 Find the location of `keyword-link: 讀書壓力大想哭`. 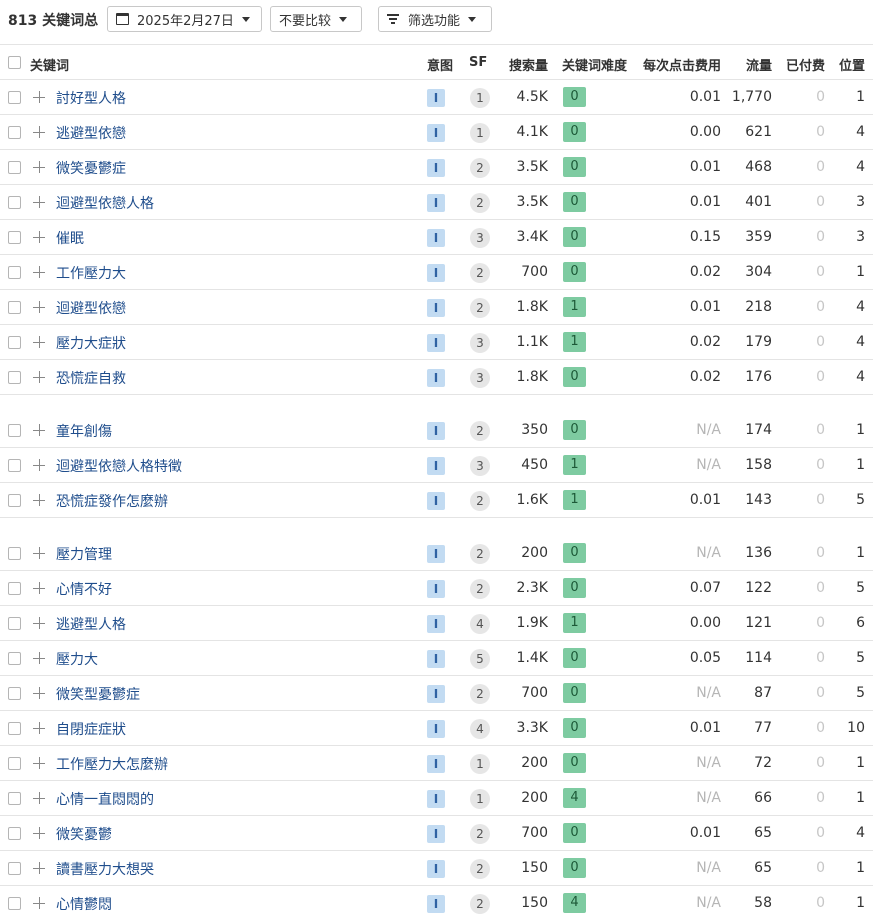

keyword-link: 讀書壓力大想哭 is located at coordinates (105, 869).